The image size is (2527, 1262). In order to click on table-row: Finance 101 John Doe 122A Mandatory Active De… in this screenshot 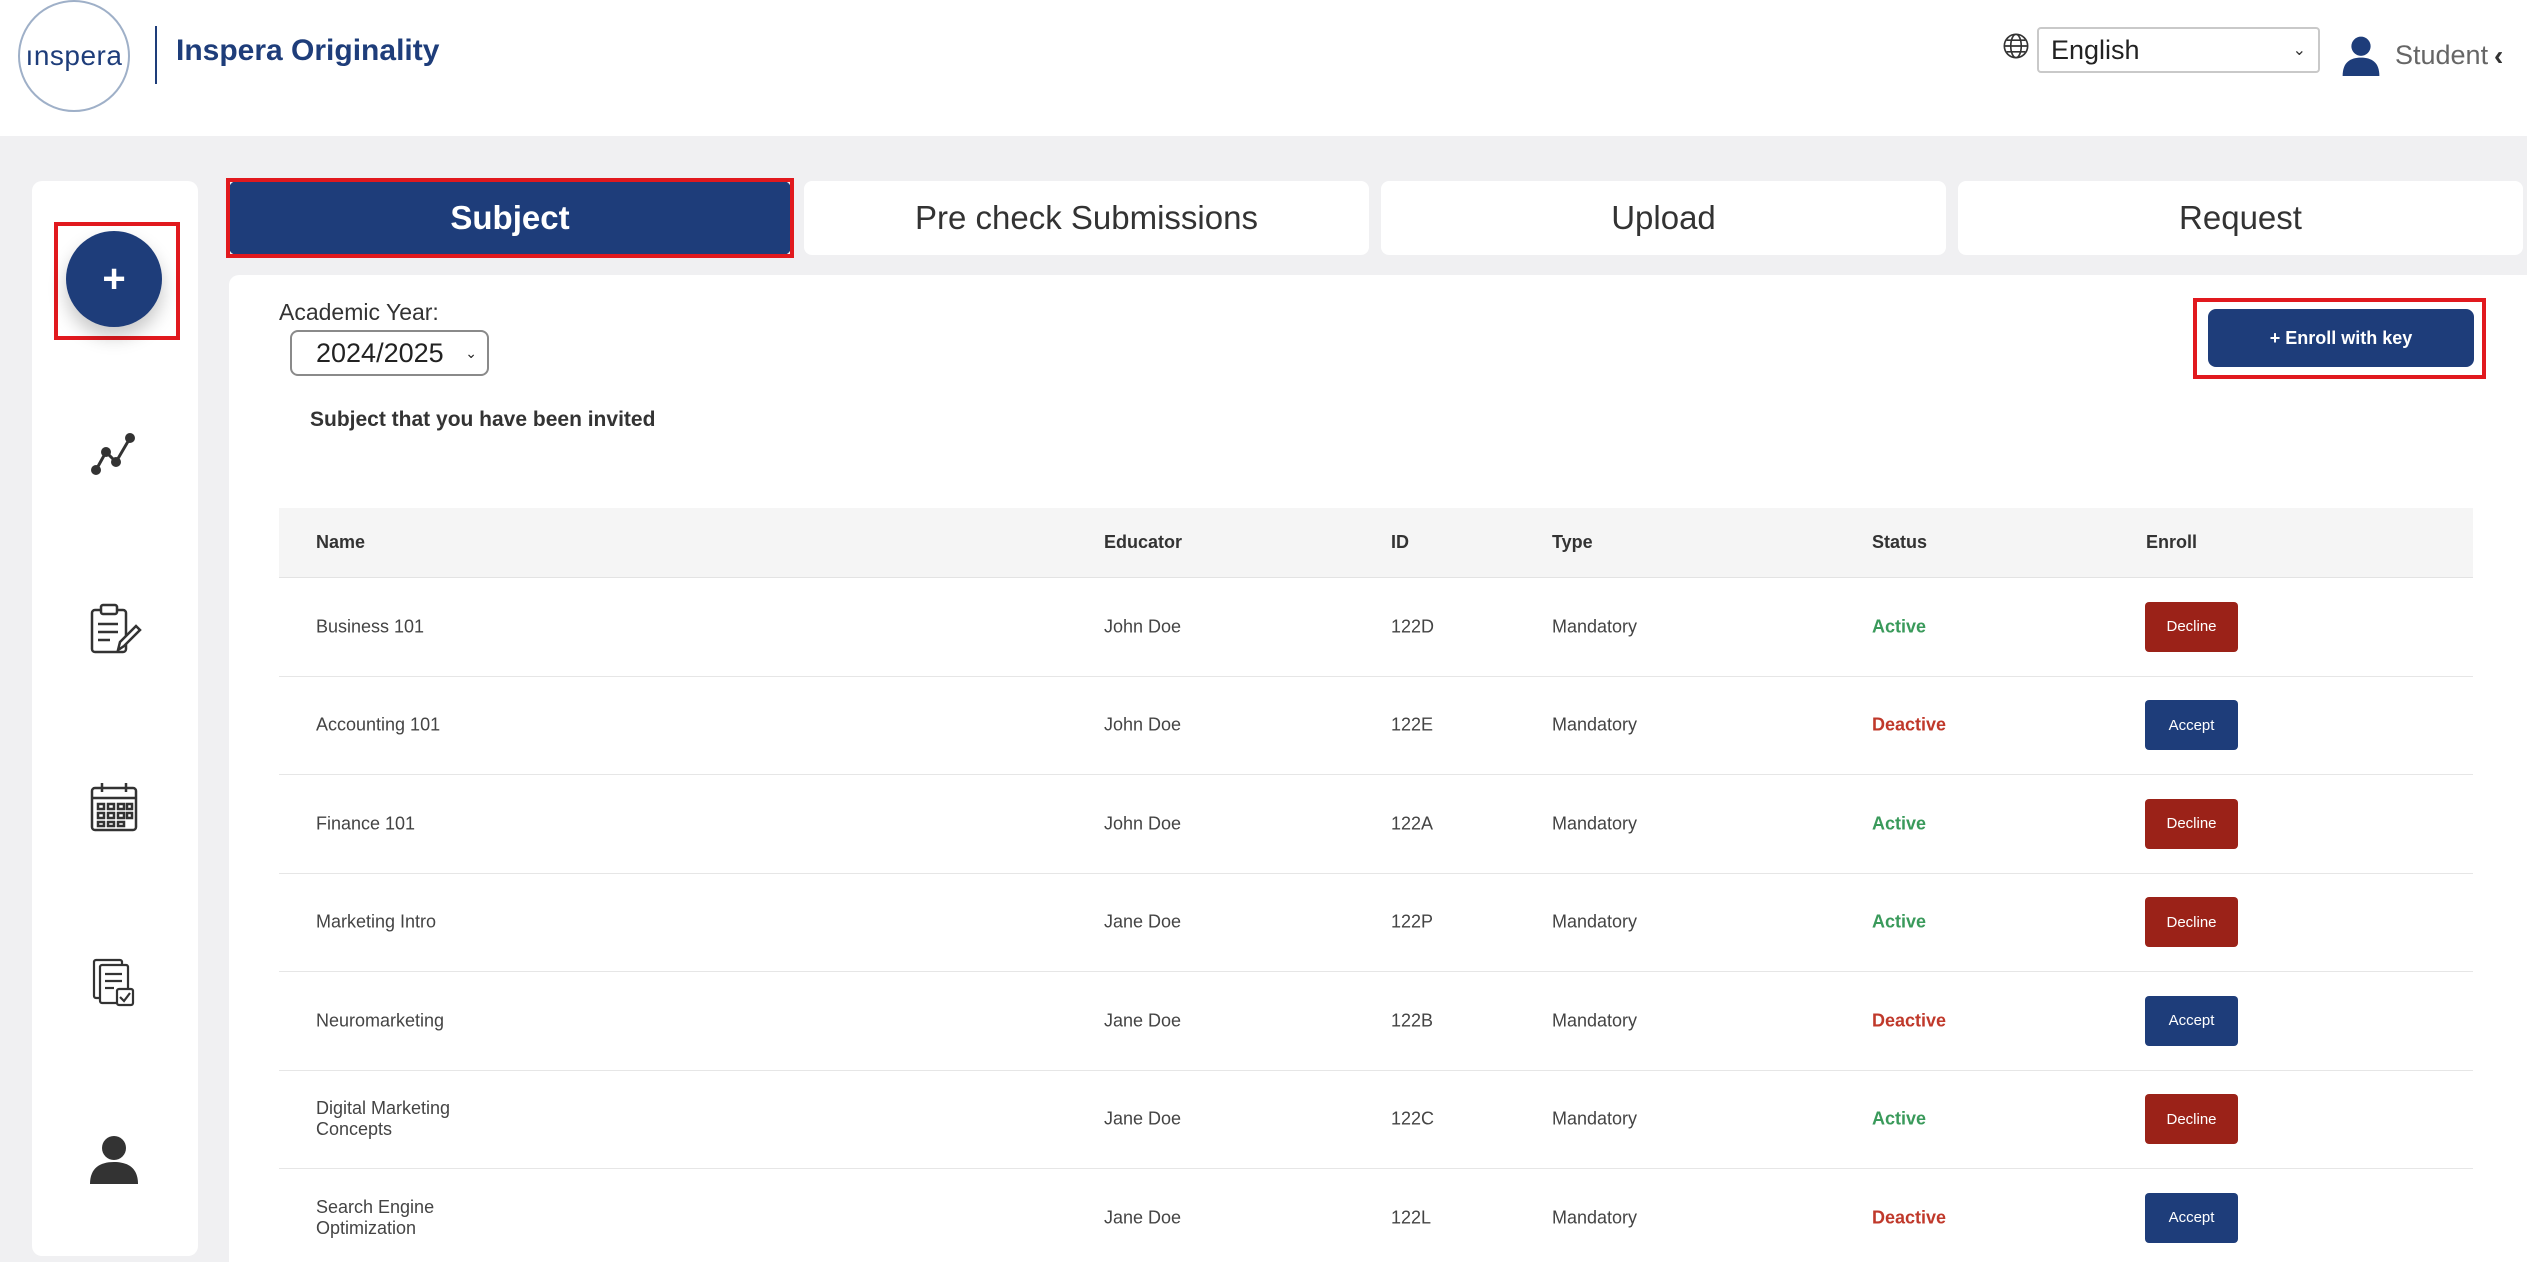, I will do `click(1376, 824)`.